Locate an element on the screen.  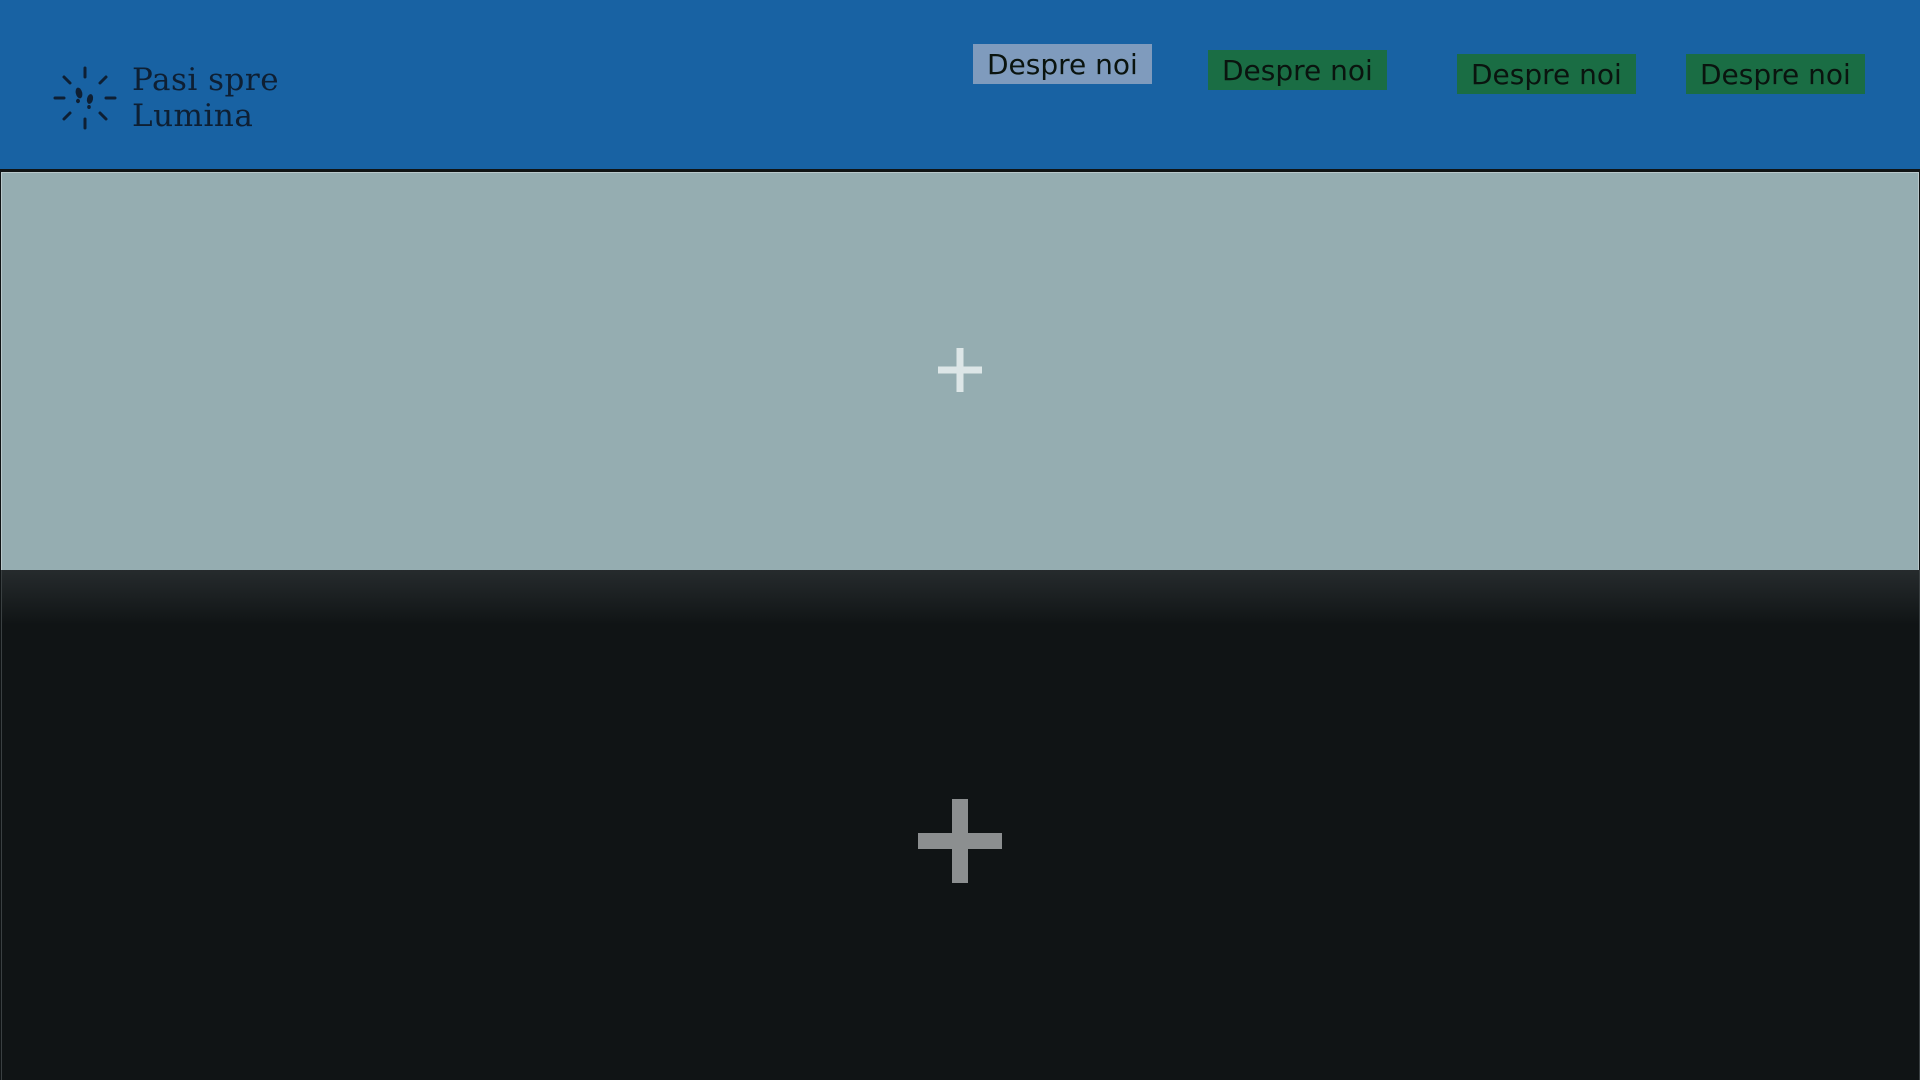
nav-despre-noi-1: Despre noi is located at coordinates (1062, 64).